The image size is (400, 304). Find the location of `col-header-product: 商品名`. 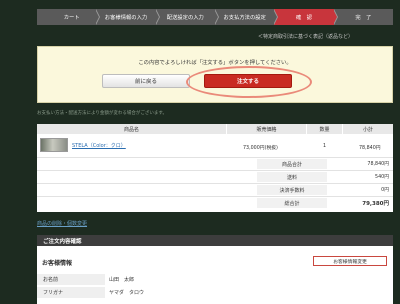

col-header-product: 商品名 is located at coordinates (132, 129).